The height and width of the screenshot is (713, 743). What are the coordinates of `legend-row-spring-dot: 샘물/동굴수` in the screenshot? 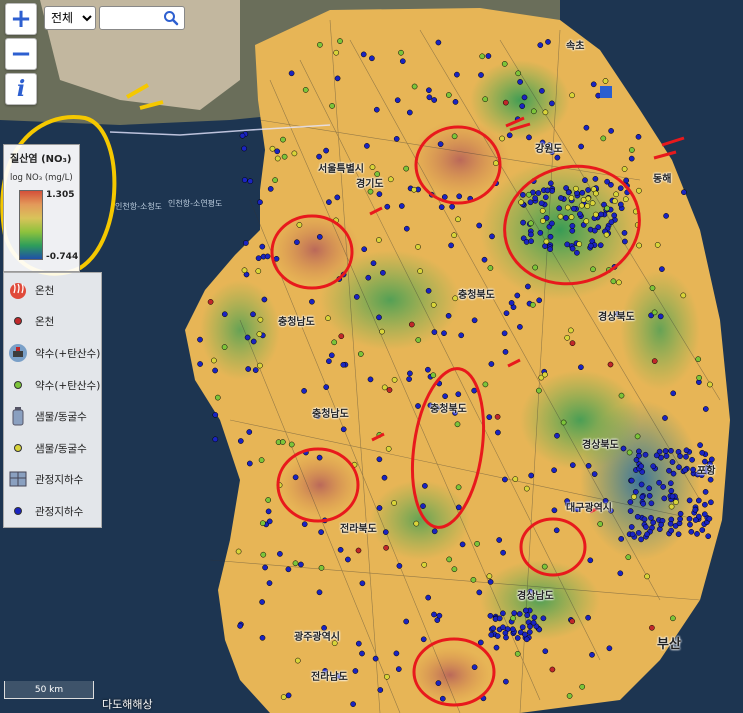 It's located at (52, 448).